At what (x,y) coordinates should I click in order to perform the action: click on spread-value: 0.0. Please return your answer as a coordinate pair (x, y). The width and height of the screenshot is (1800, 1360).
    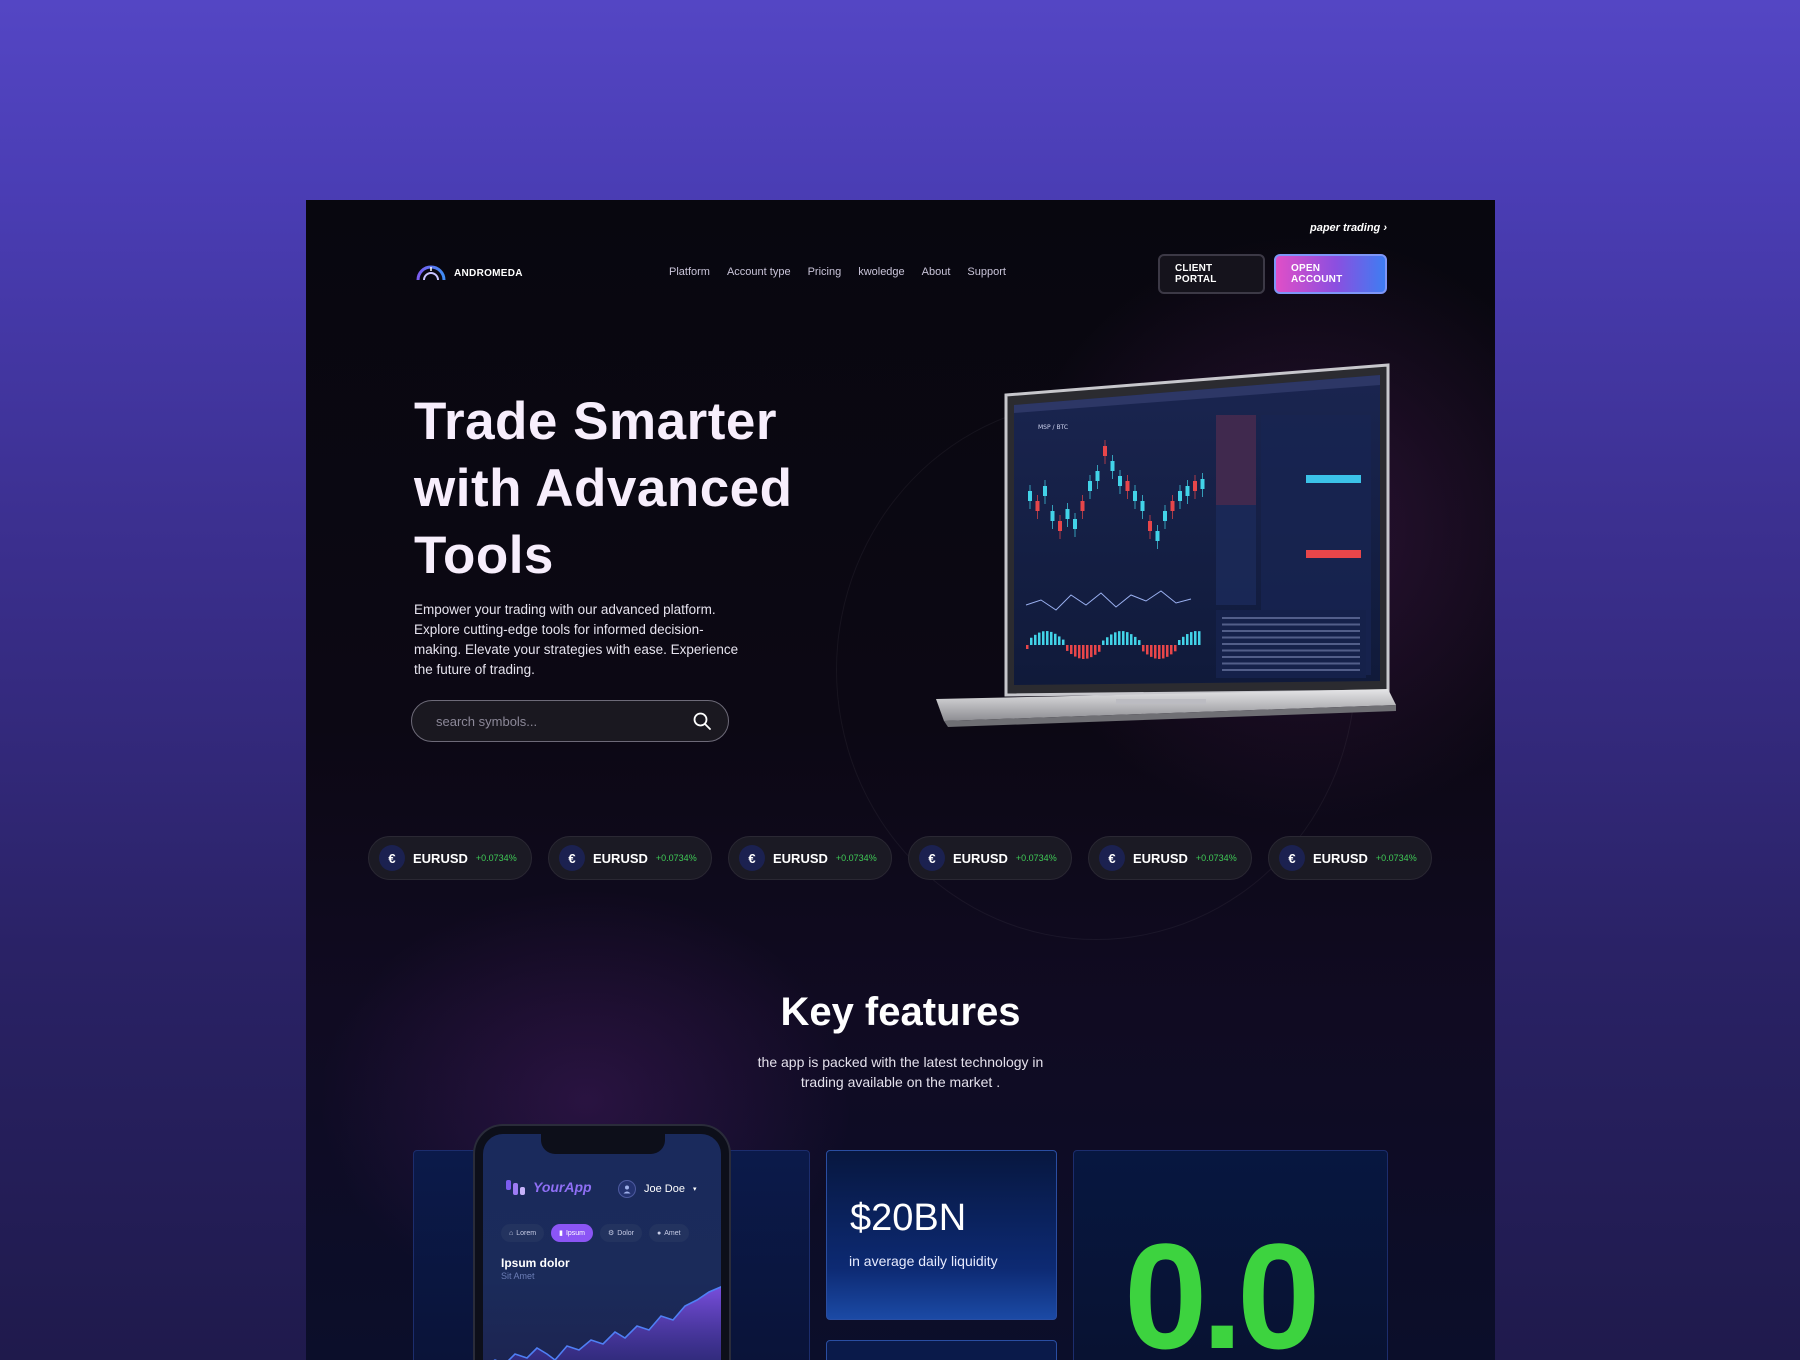
    Looking at the image, I should click on (1222, 1286).